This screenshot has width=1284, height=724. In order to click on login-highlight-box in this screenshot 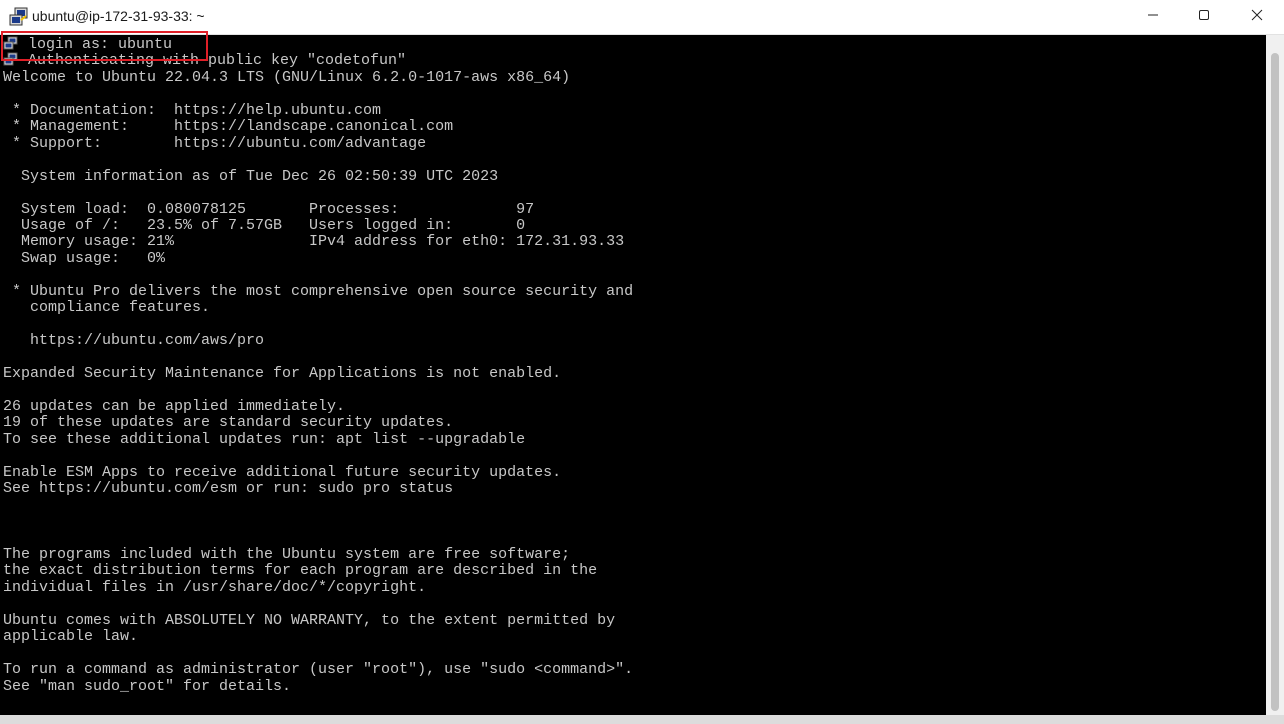, I will do `click(104, 46)`.